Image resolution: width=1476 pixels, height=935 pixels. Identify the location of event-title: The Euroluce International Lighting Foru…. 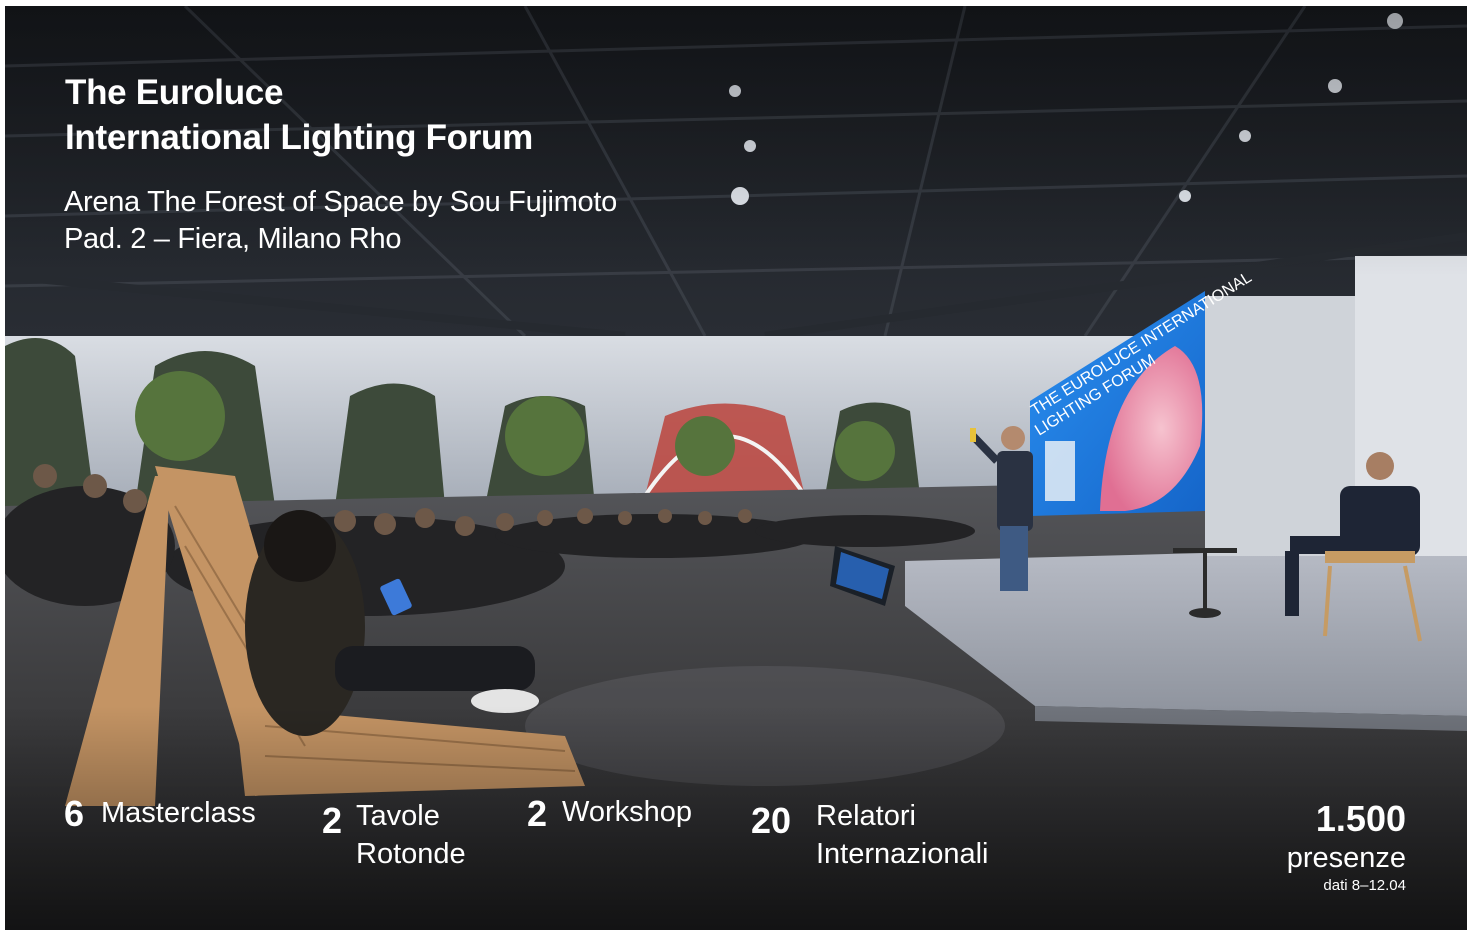
(299, 115).